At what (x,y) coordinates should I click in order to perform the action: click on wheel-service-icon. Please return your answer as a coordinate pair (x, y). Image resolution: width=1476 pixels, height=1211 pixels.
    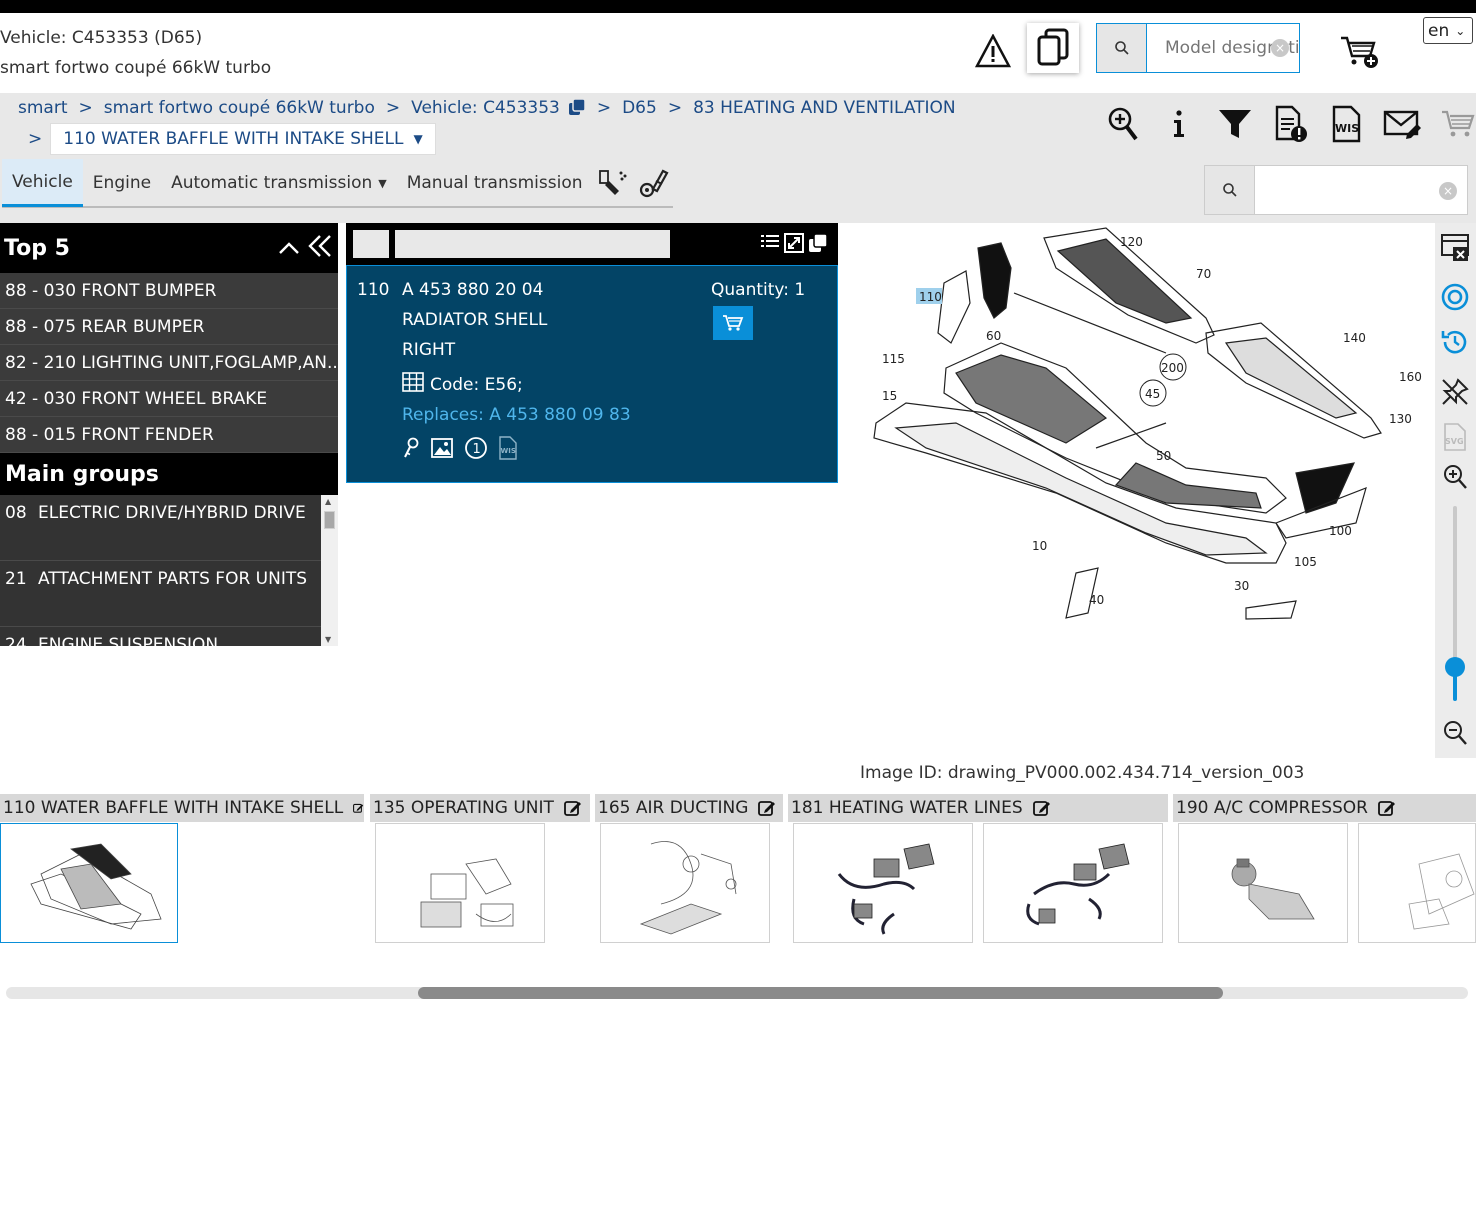
    Looking at the image, I should click on (653, 183).